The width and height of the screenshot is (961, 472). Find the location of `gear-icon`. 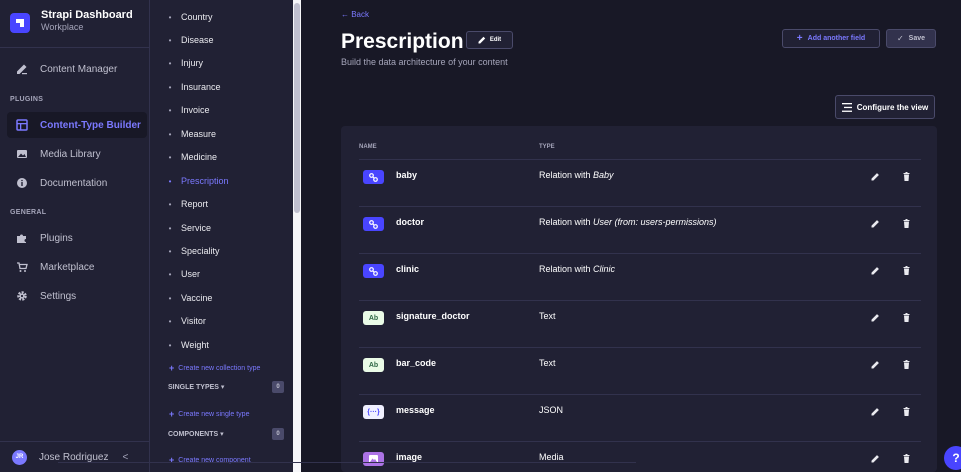

gear-icon is located at coordinates (22, 296).